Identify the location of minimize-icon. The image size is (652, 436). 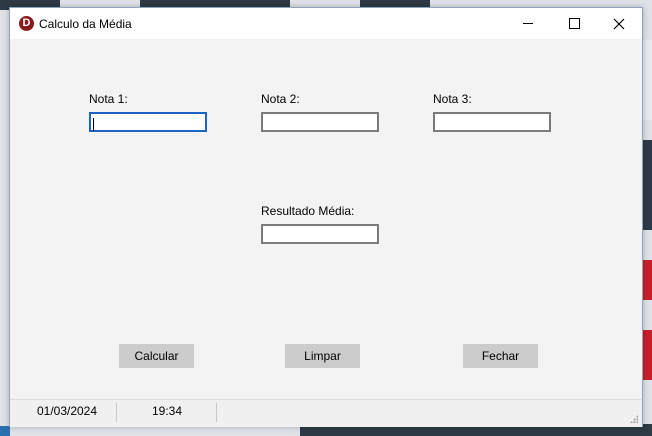
(528, 23).